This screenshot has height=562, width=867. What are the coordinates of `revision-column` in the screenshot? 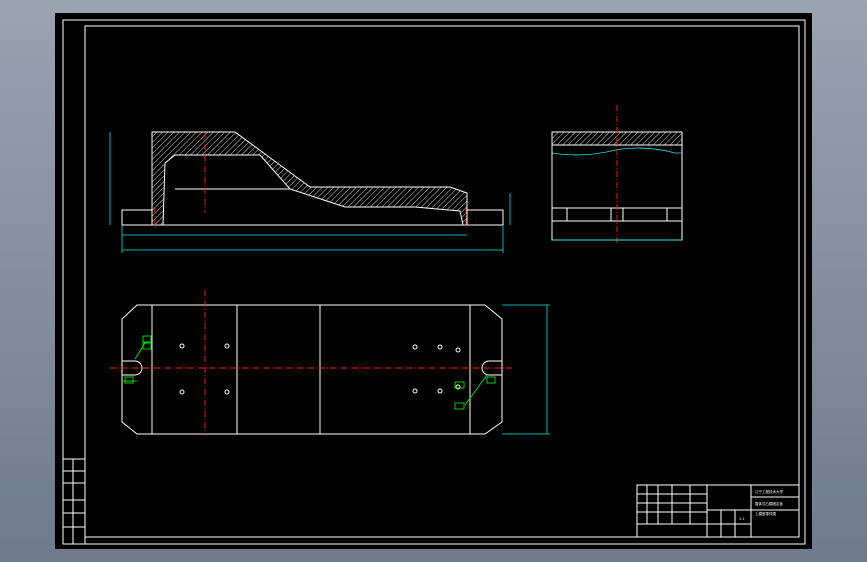 It's located at (74, 501).